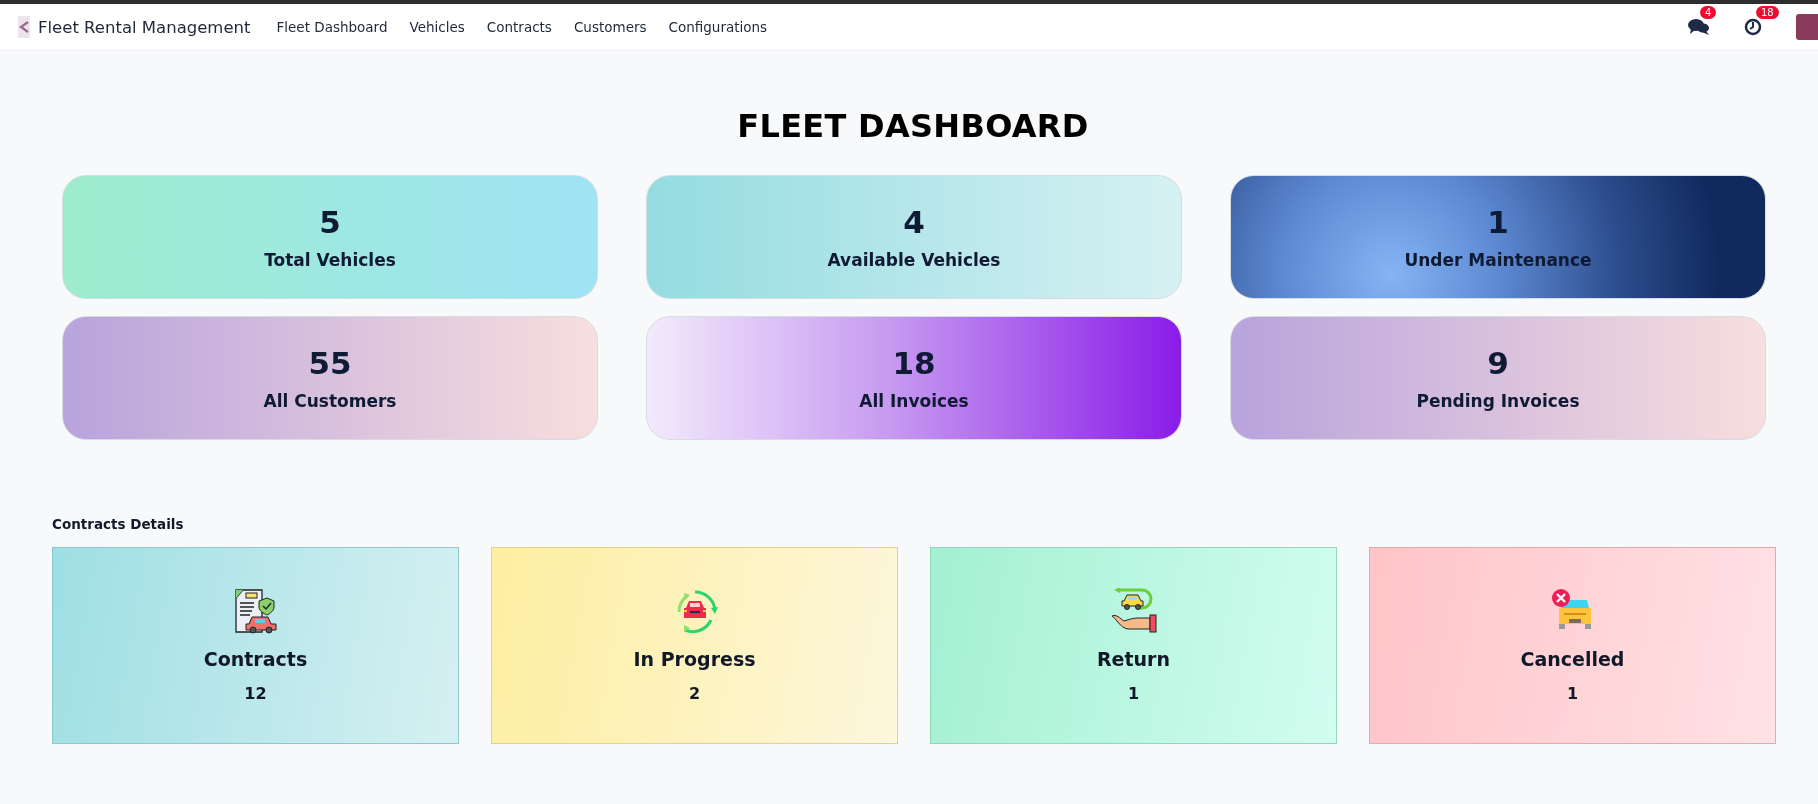  Describe the element at coordinates (914, 363) in the screenshot. I see `stat-value: 18` at that location.